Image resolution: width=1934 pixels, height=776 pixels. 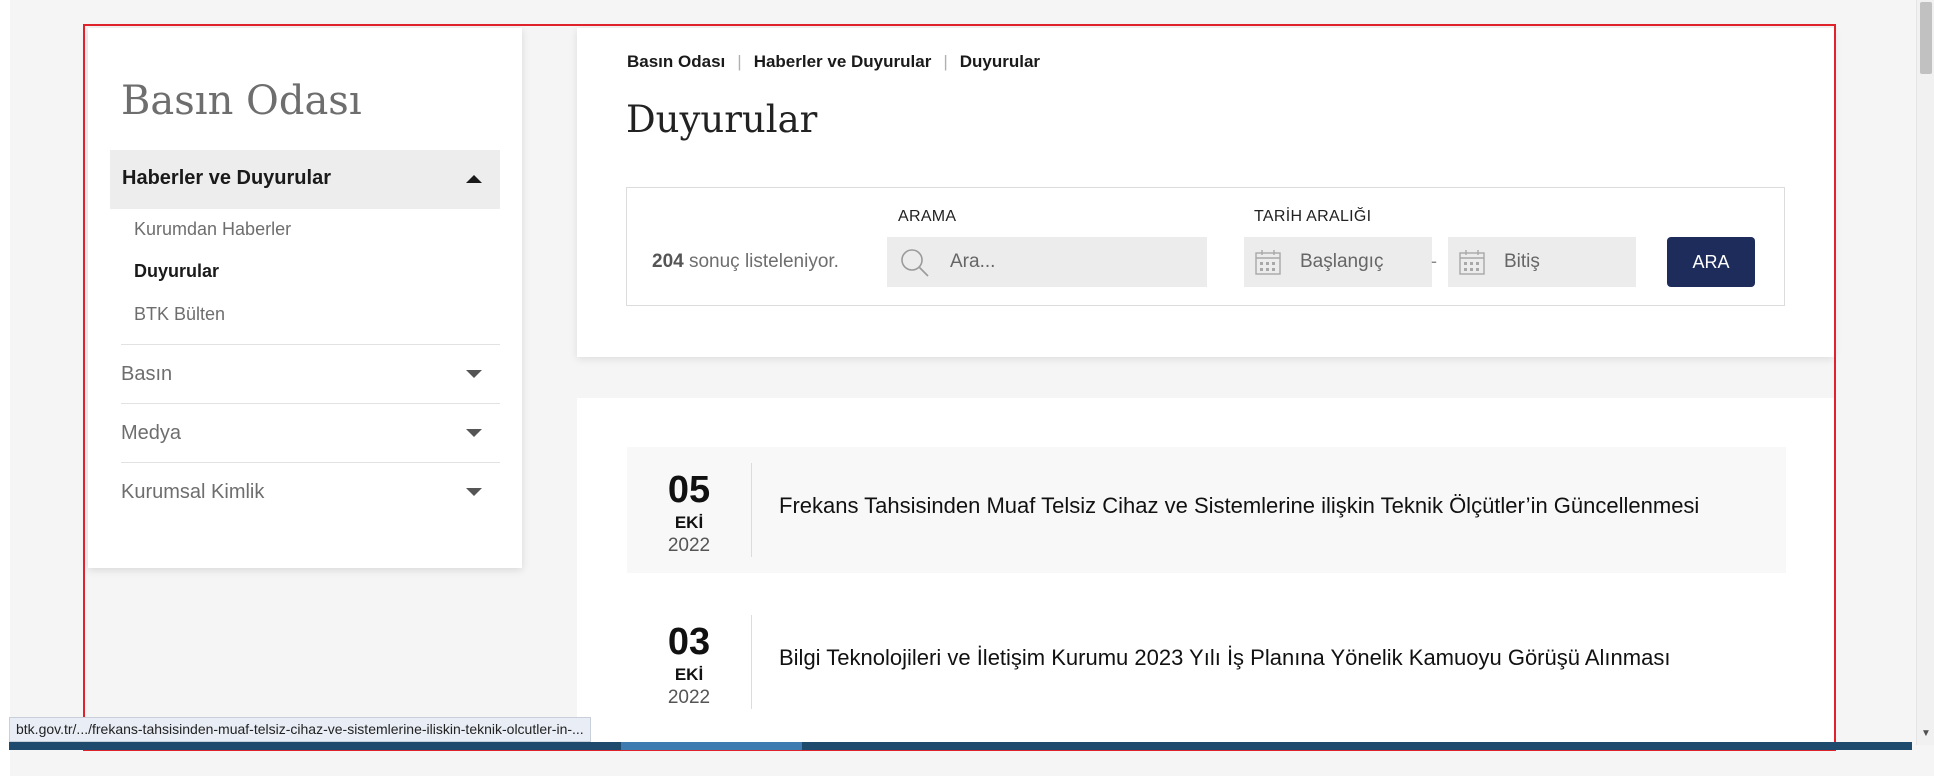 I want to click on scroll-down-icon: ▼, so click(x=1926, y=734).